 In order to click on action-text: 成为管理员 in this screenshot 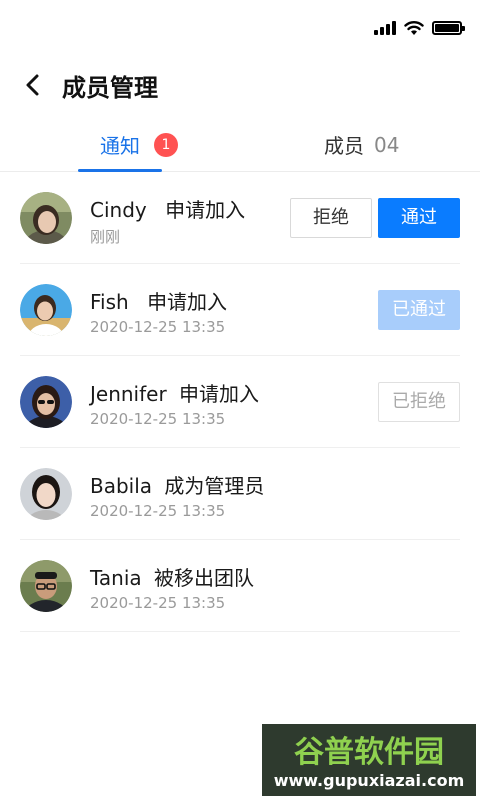, I will do `click(214, 486)`.